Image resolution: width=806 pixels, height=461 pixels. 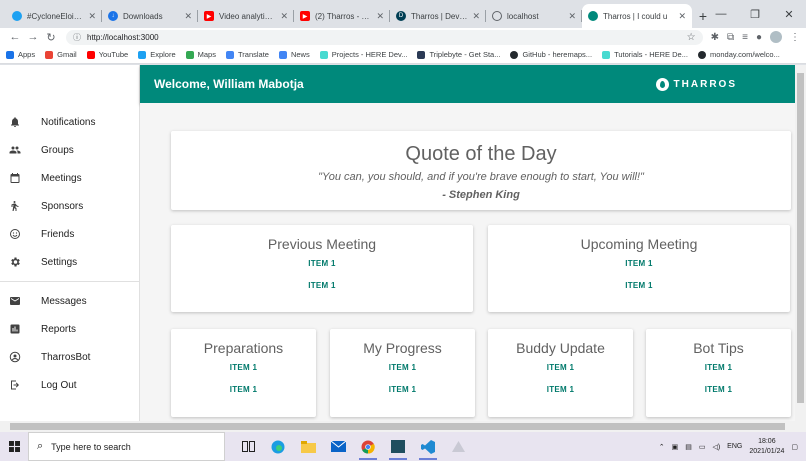 What do you see at coordinates (69, 262) in the screenshot?
I see `sidebar-item-settings: Settings` at bounding box center [69, 262].